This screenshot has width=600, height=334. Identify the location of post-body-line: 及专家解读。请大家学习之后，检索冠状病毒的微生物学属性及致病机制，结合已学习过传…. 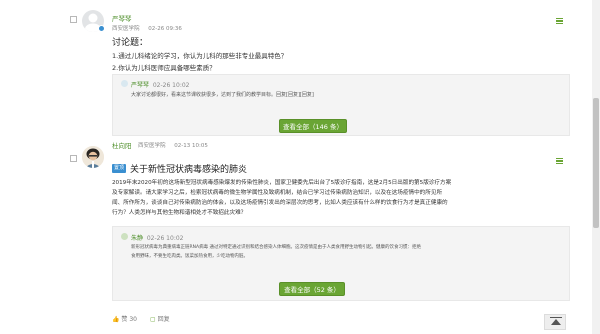
(277, 193).